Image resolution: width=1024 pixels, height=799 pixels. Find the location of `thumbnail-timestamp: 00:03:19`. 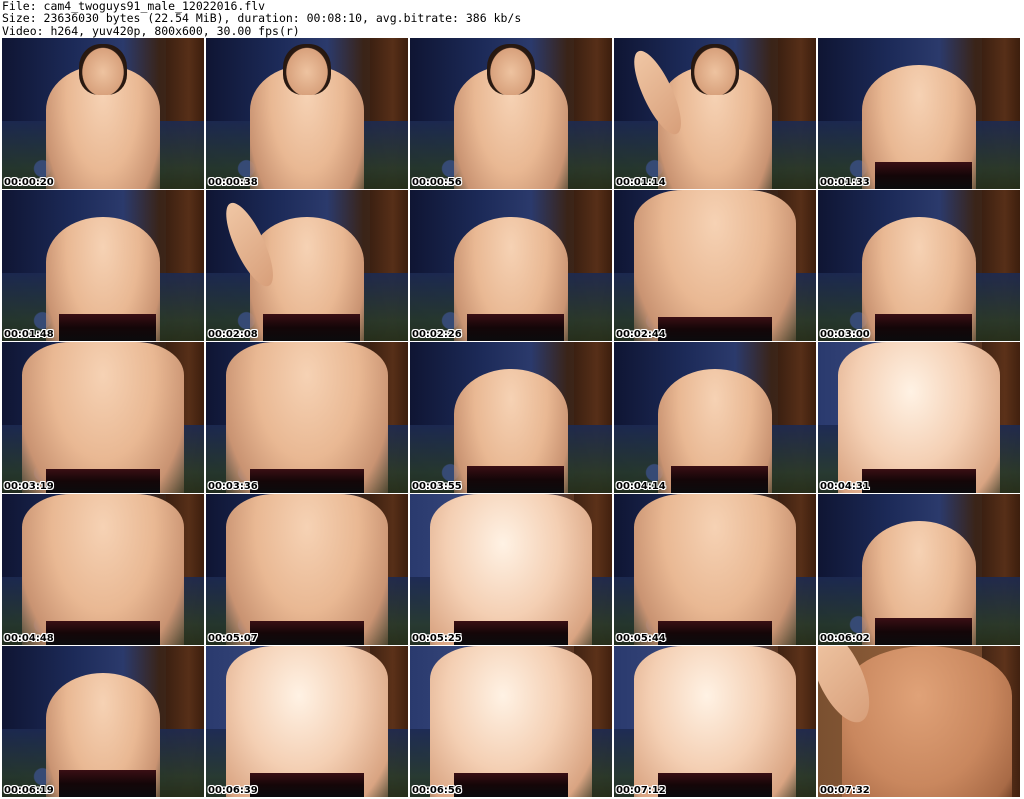

thumbnail-timestamp: 00:03:19 is located at coordinates (29, 486).